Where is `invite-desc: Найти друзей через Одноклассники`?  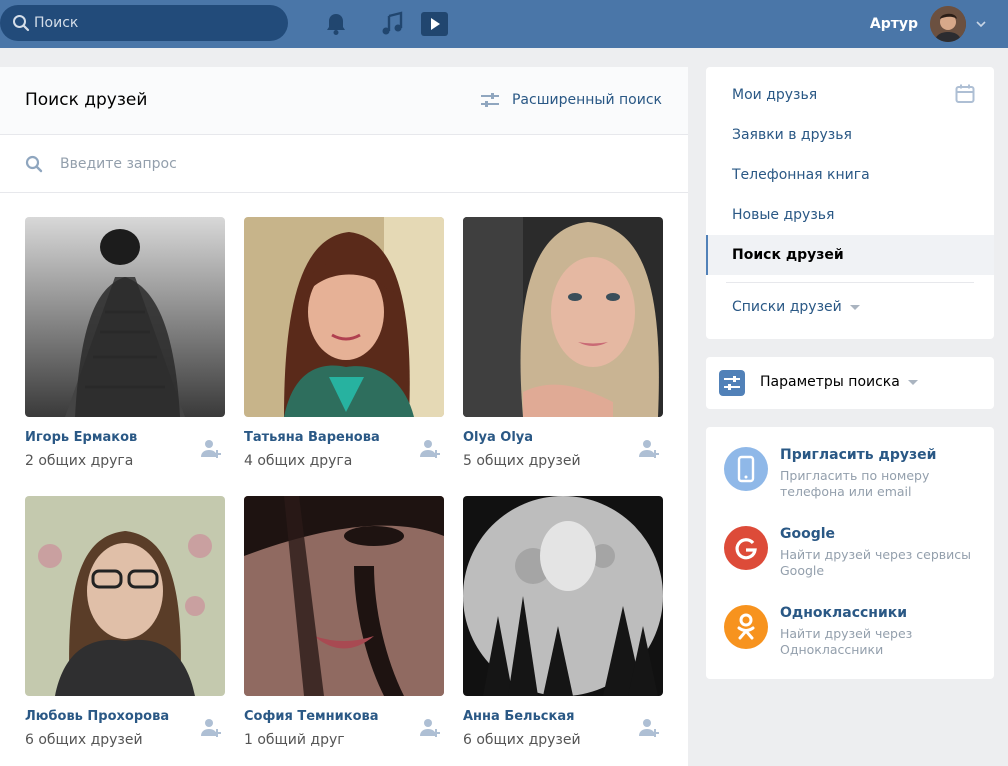
invite-desc: Найти друзей через Одноклассники is located at coordinates (846, 641).